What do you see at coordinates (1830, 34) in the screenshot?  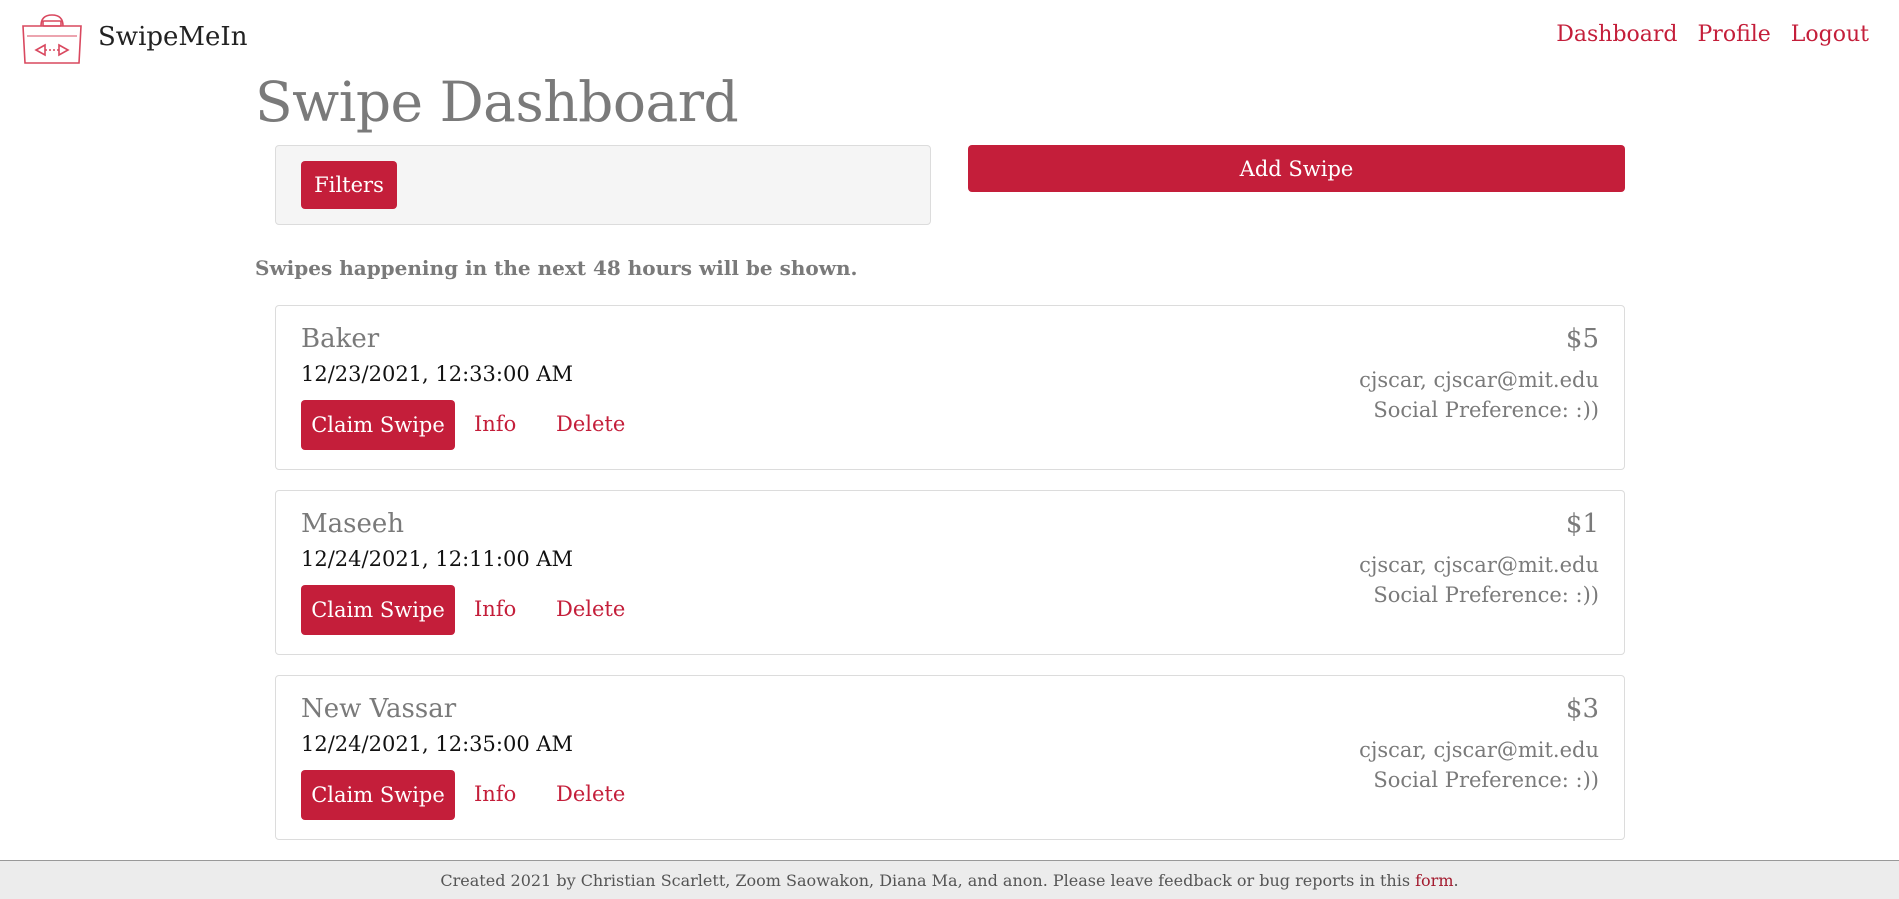 I see `nav-logout-link: Logout` at bounding box center [1830, 34].